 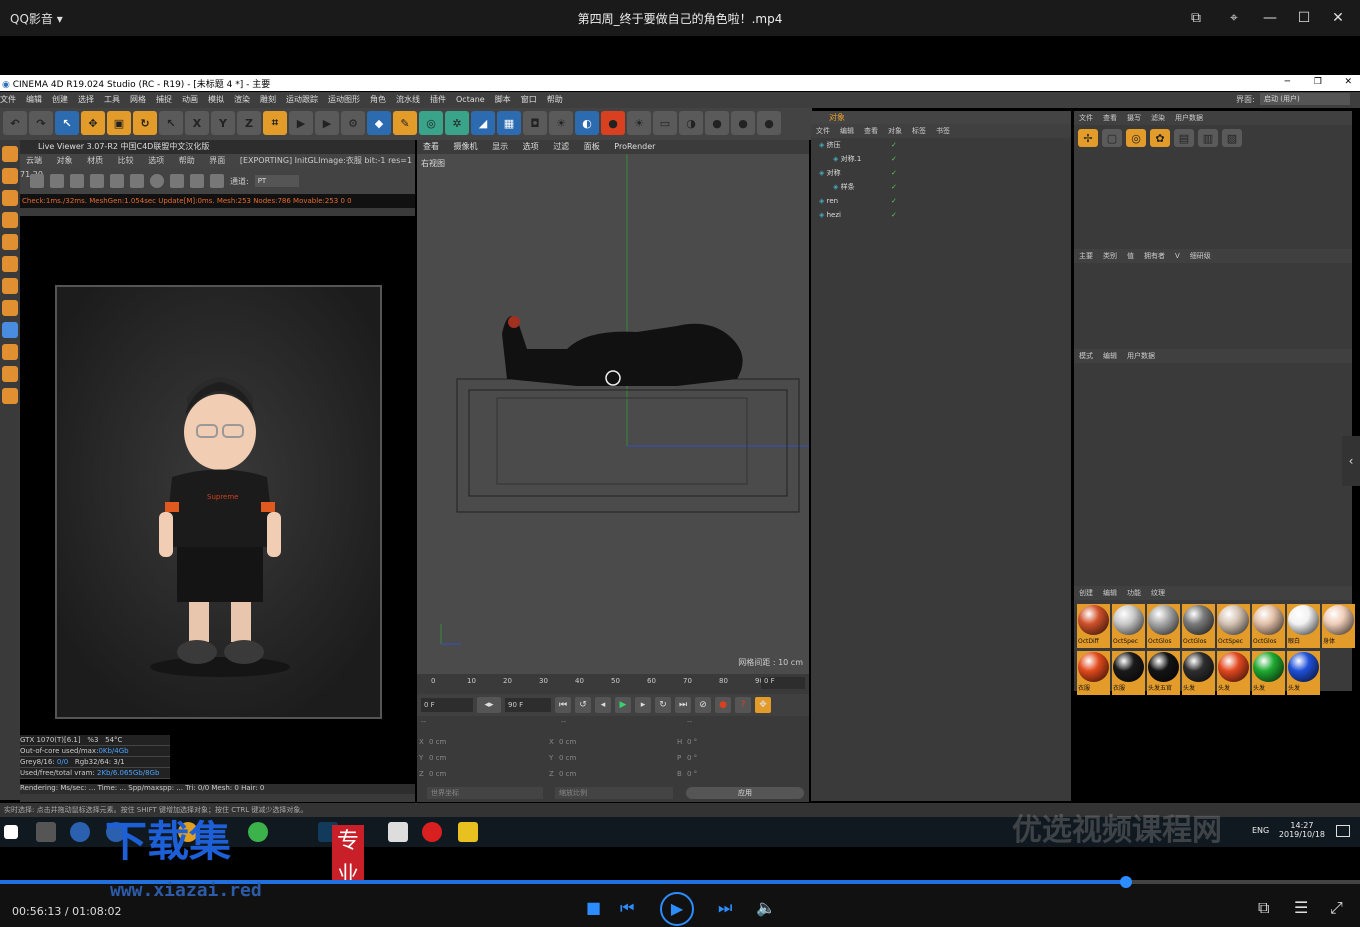 I want to click on c4d-menu-item: 运动跟踪, so click(x=302, y=99).